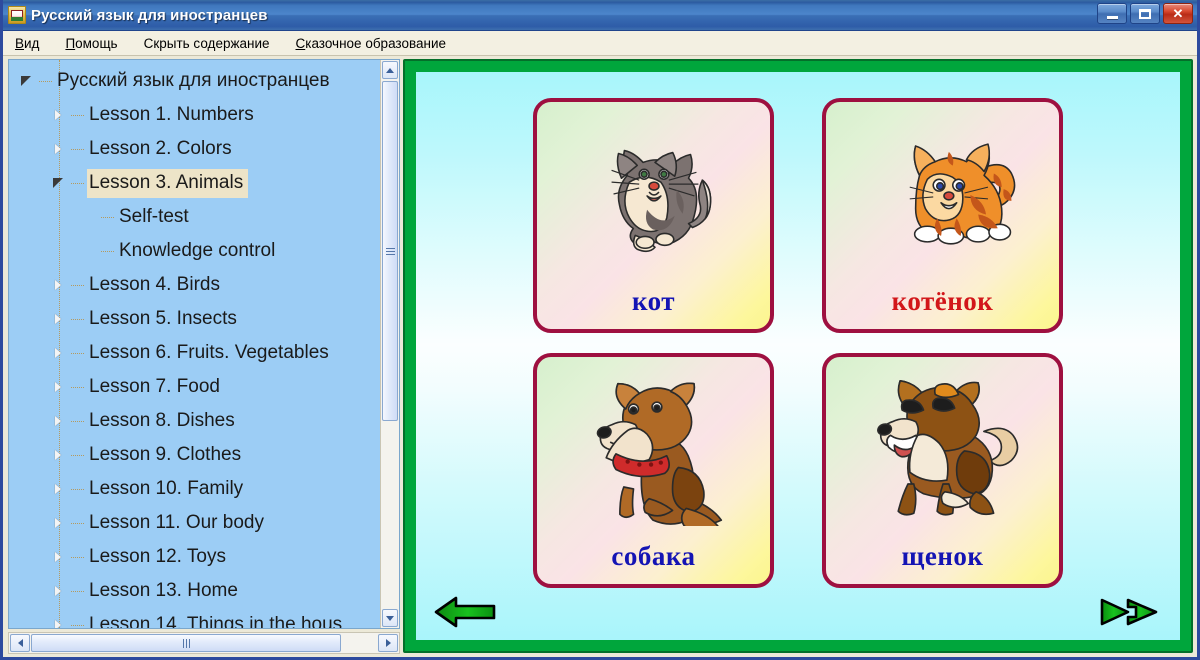 The image size is (1200, 660). Describe the element at coordinates (194, 353) in the screenshot. I see `tree-item: Lesson 6. Fruits. Vegetables` at that location.